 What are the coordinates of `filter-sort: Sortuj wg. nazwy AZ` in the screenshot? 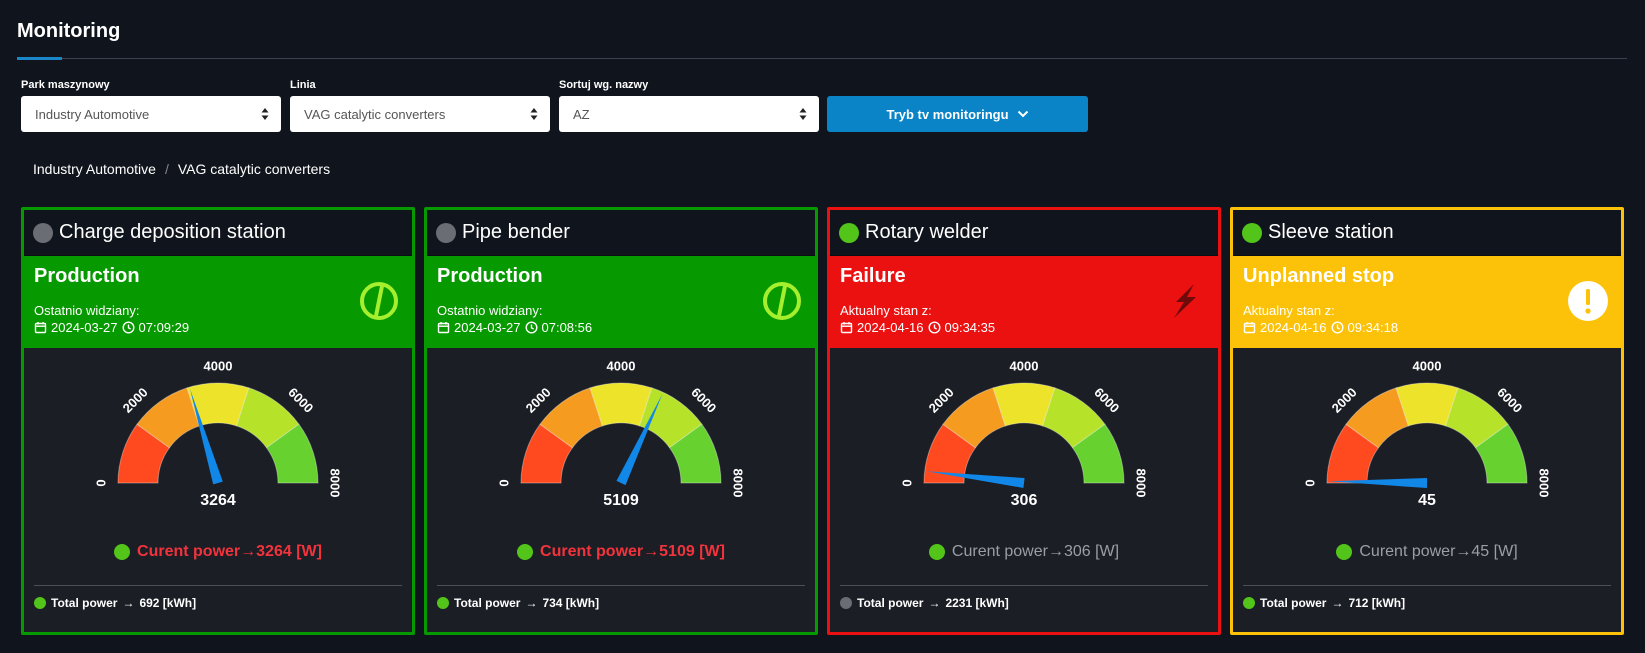 It's located at (689, 105).